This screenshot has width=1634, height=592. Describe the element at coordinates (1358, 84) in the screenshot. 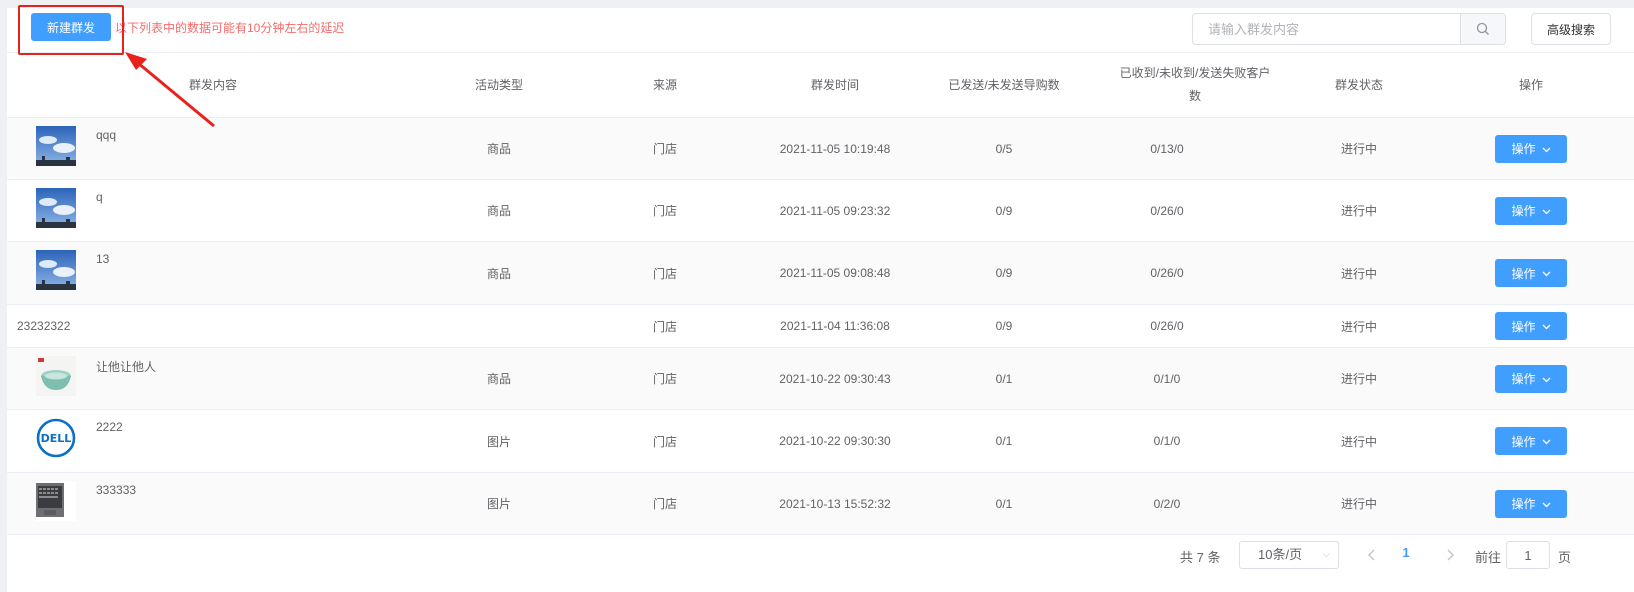

I see `header-status: 群发状态` at that location.